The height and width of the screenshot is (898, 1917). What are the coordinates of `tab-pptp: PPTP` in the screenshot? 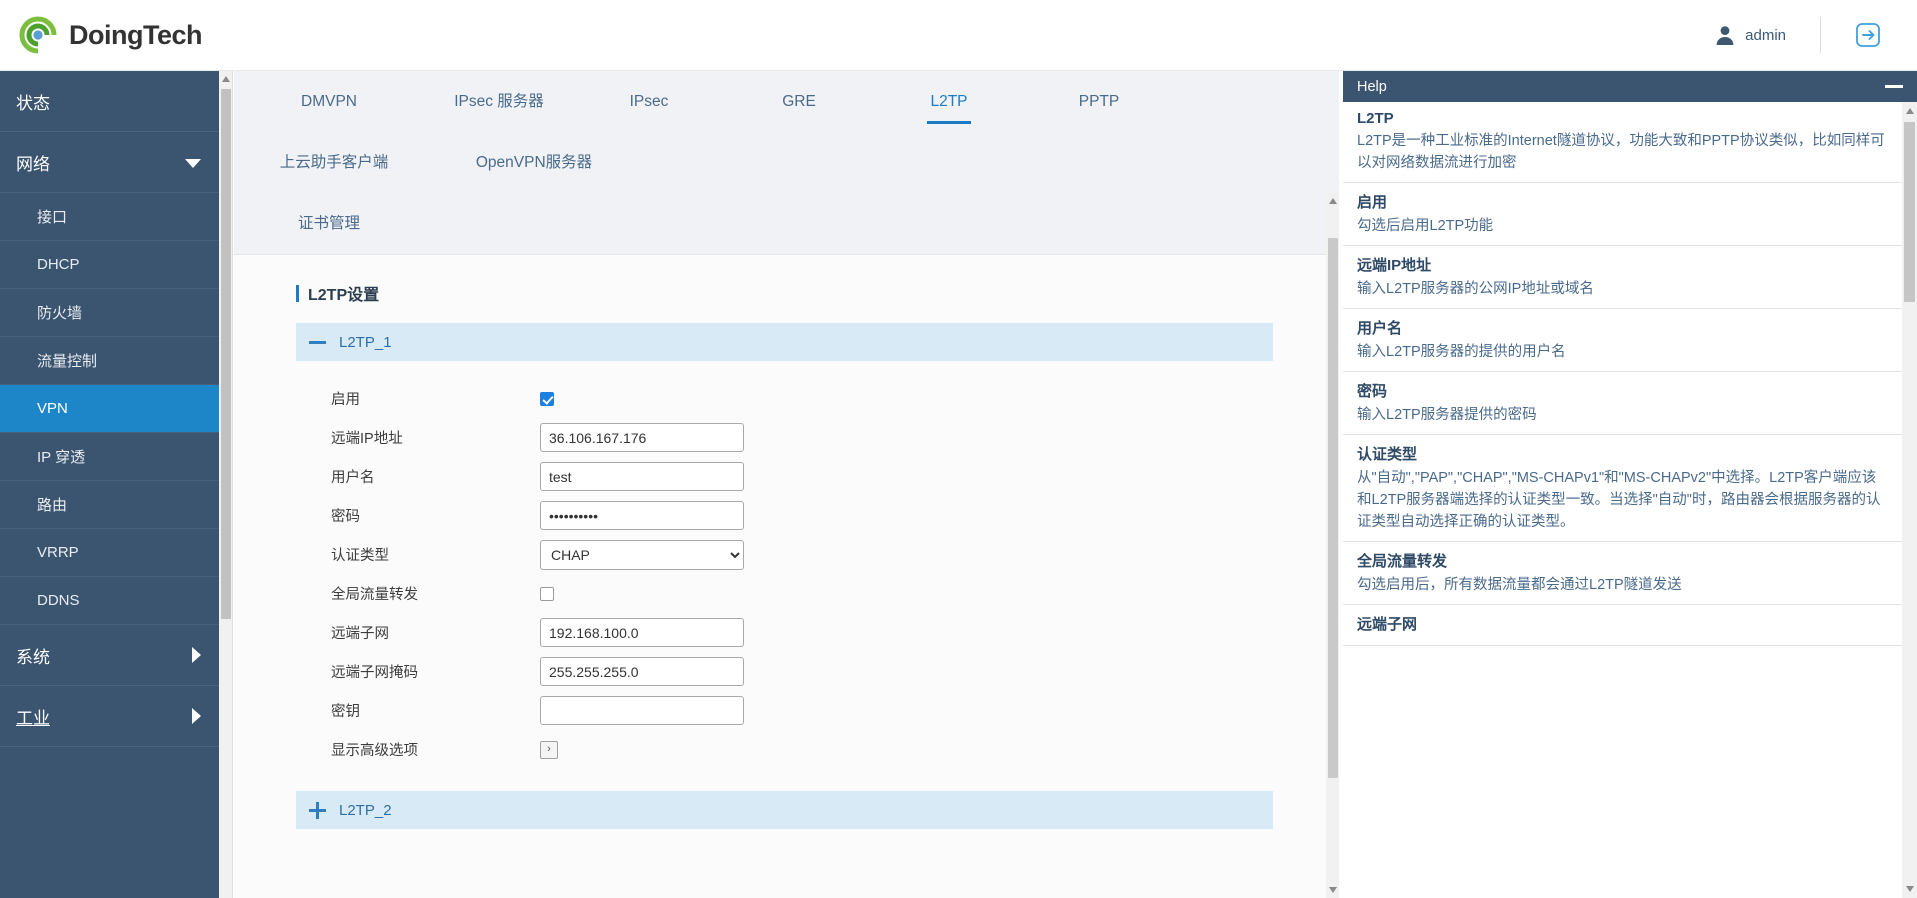 It's located at (1099, 101).